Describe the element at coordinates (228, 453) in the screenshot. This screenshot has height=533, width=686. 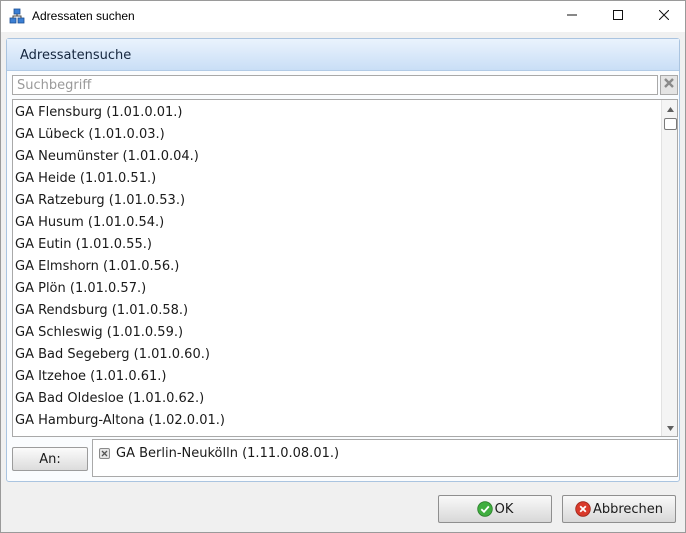
I see `recipient-name: GA Berlin-Neukölln (1.11.0.08.01.)` at that location.